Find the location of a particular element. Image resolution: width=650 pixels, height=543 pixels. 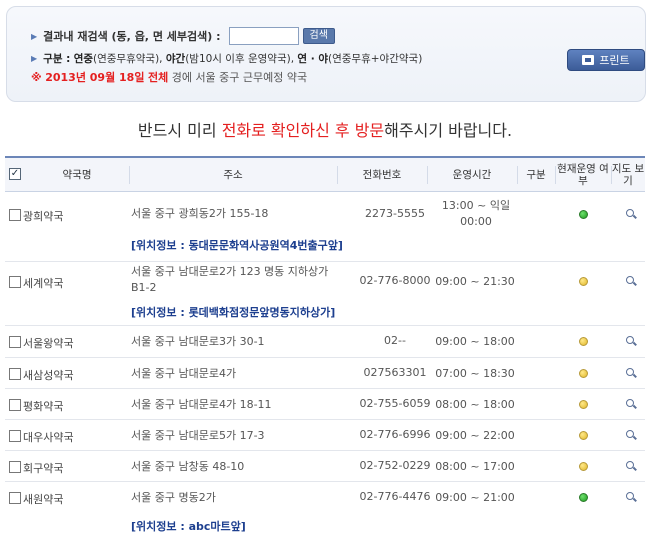

pharmacy-hours: 08:00 ~ 17:00 is located at coordinates (475, 466).